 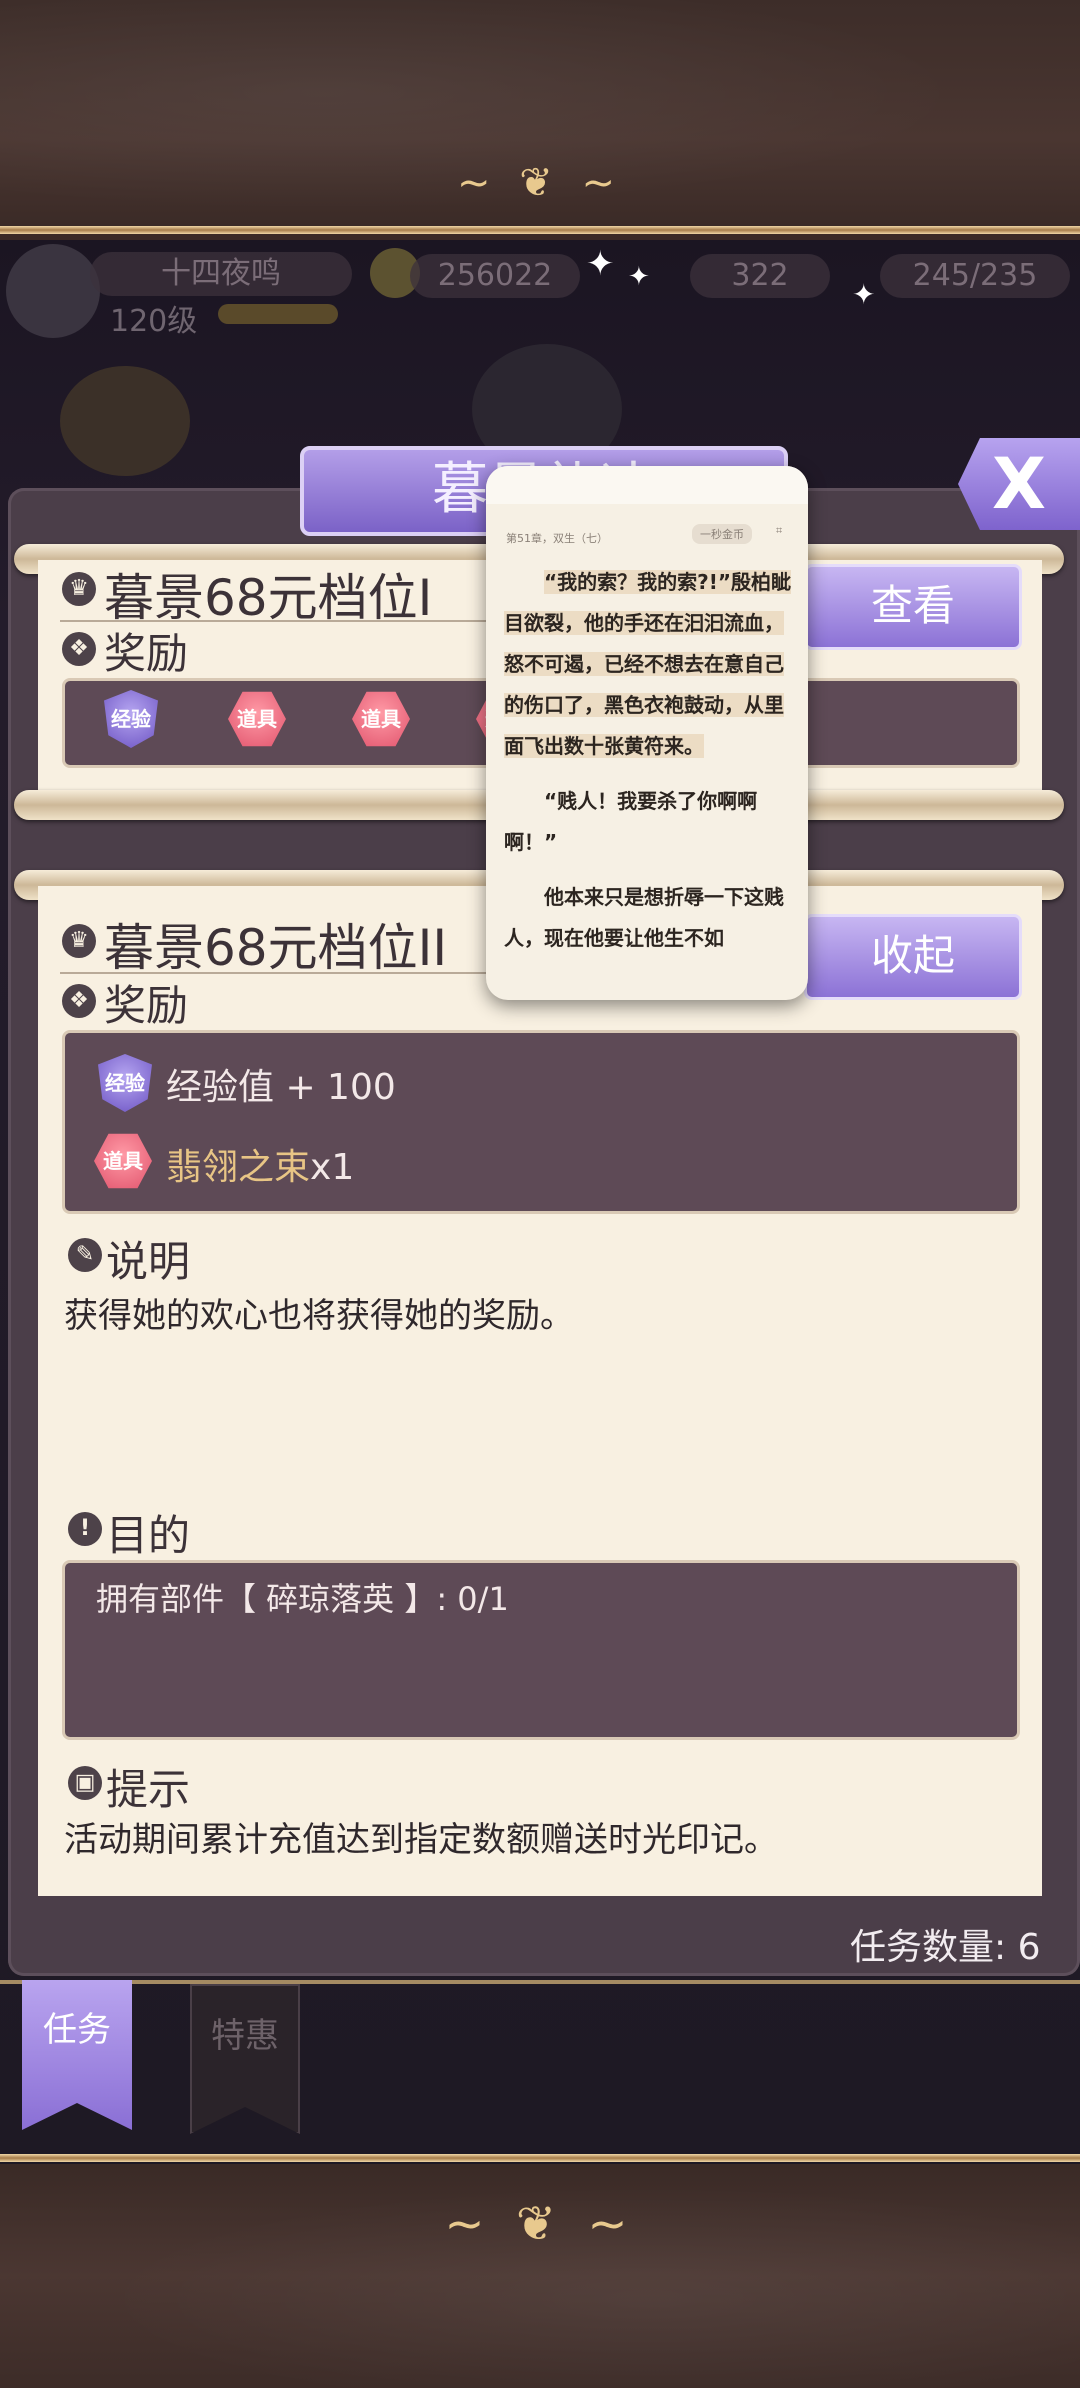 What do you see at coordinates (495, 276) in the screenshot?
I see `coin-count: 256022` at bounding box center [495, 276].